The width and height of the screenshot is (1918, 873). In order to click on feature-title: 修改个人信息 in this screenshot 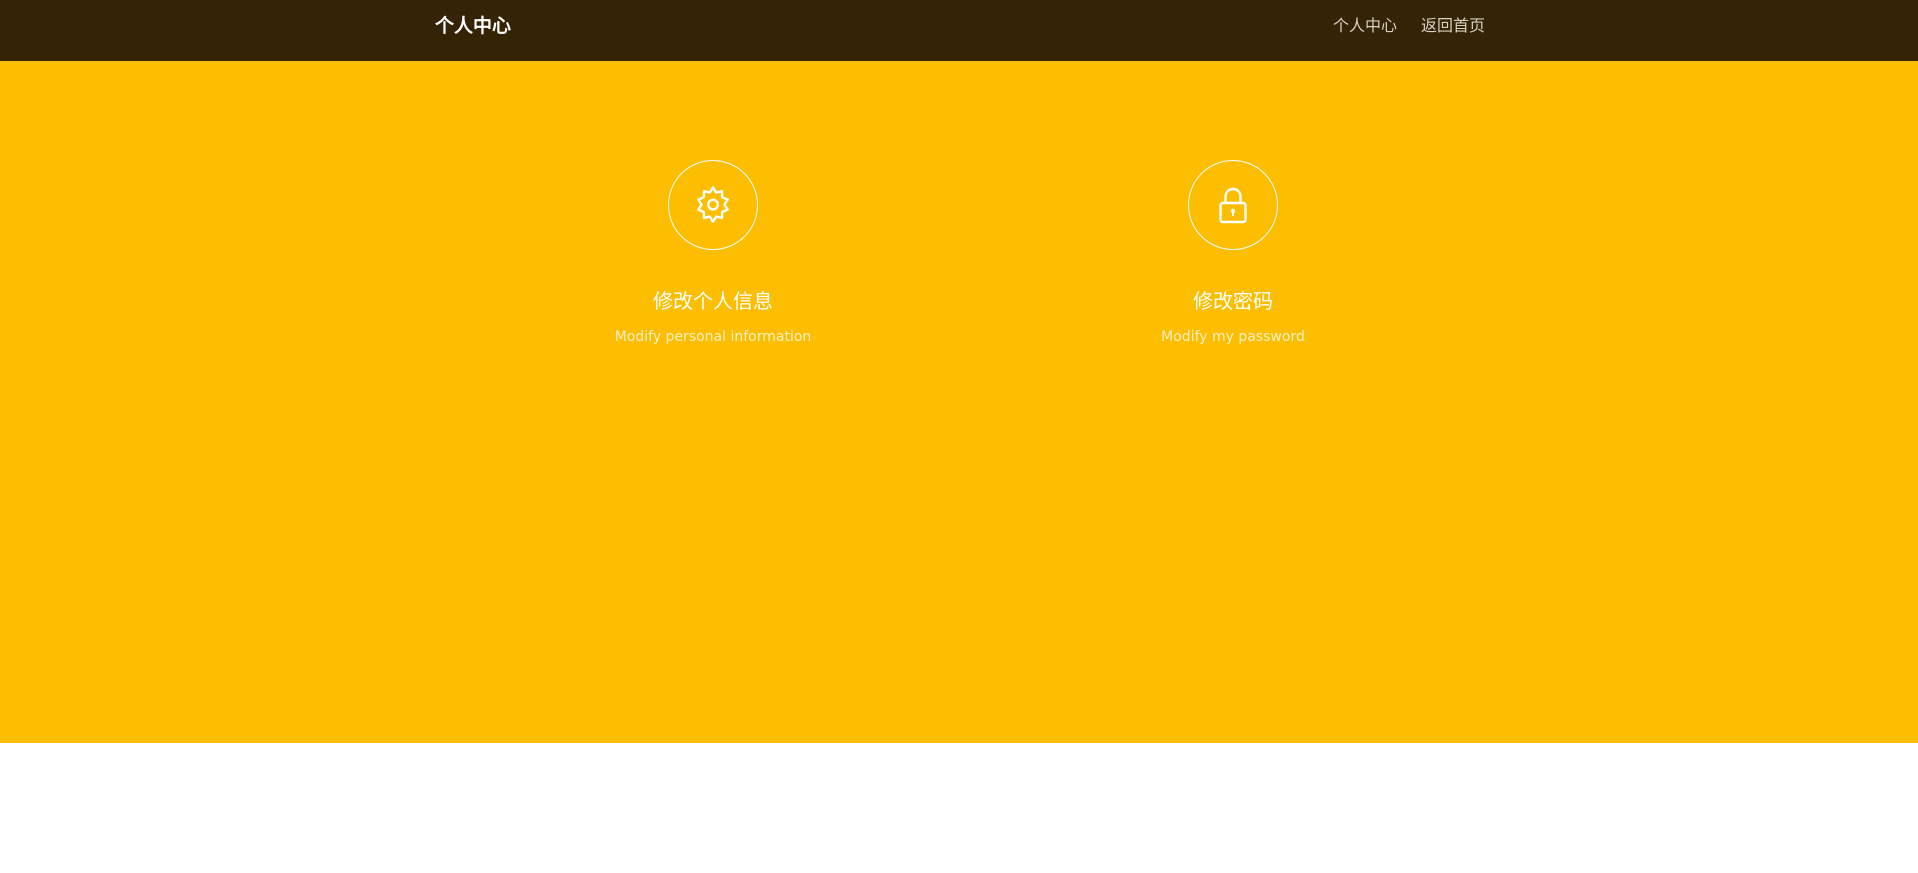, I will do `click(713, 301)`.